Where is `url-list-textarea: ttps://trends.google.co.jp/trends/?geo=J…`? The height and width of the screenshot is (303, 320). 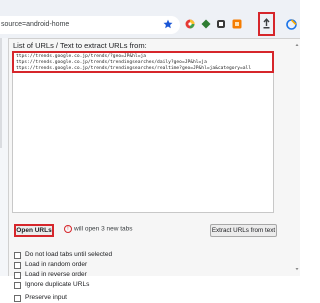 url-list-textarea: ttps://trends.google.co.jp/trends/?geo=J… is located at coordinates (143, 62).